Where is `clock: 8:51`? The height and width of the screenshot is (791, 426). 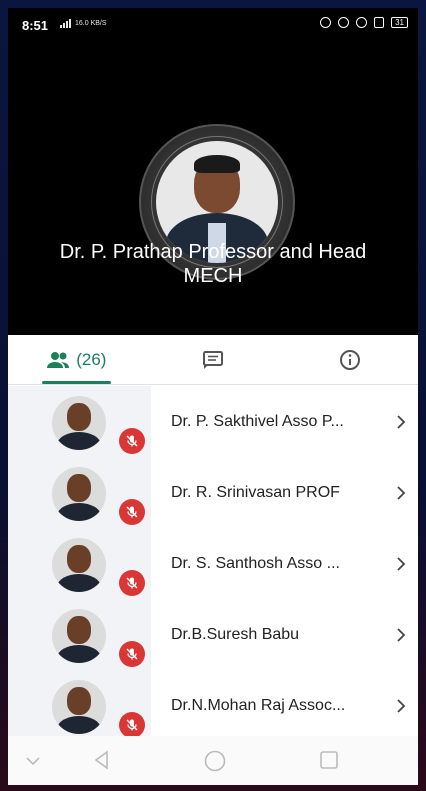
clock: 8:51 is located at coordinates (35, 25).